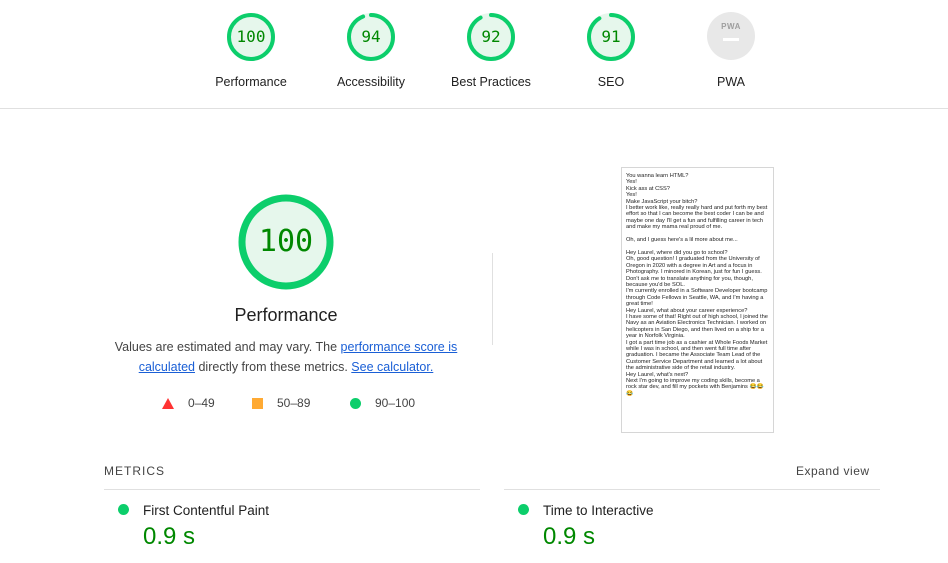 Image resolution: width=948 pixels, height=563 pixels. I want to click on gauge-best-practices: 92 Best Practices, so click(491, 50).